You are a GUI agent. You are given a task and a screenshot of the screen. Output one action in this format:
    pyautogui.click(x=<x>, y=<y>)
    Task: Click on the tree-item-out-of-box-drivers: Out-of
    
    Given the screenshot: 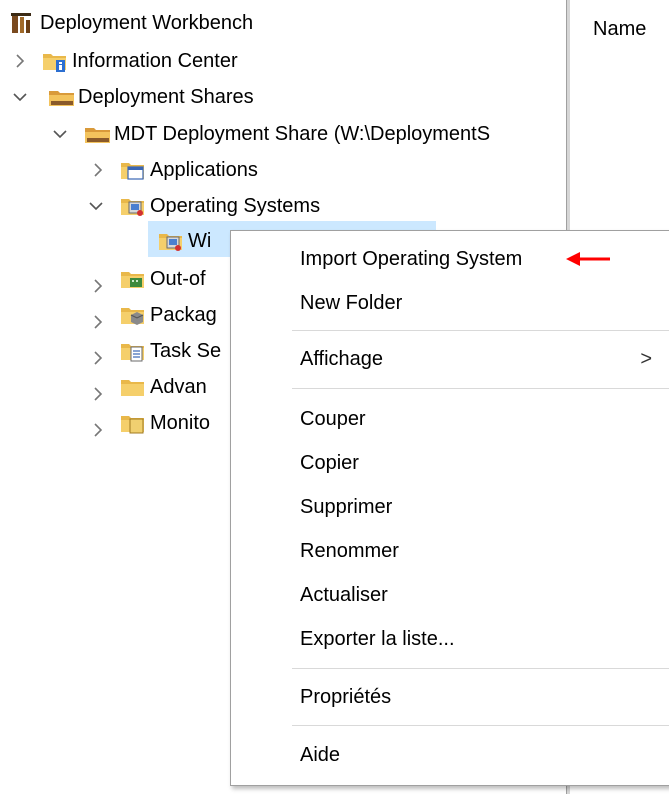 What is the action you would take?
    pyautogui.click(x=163, y=279)
    